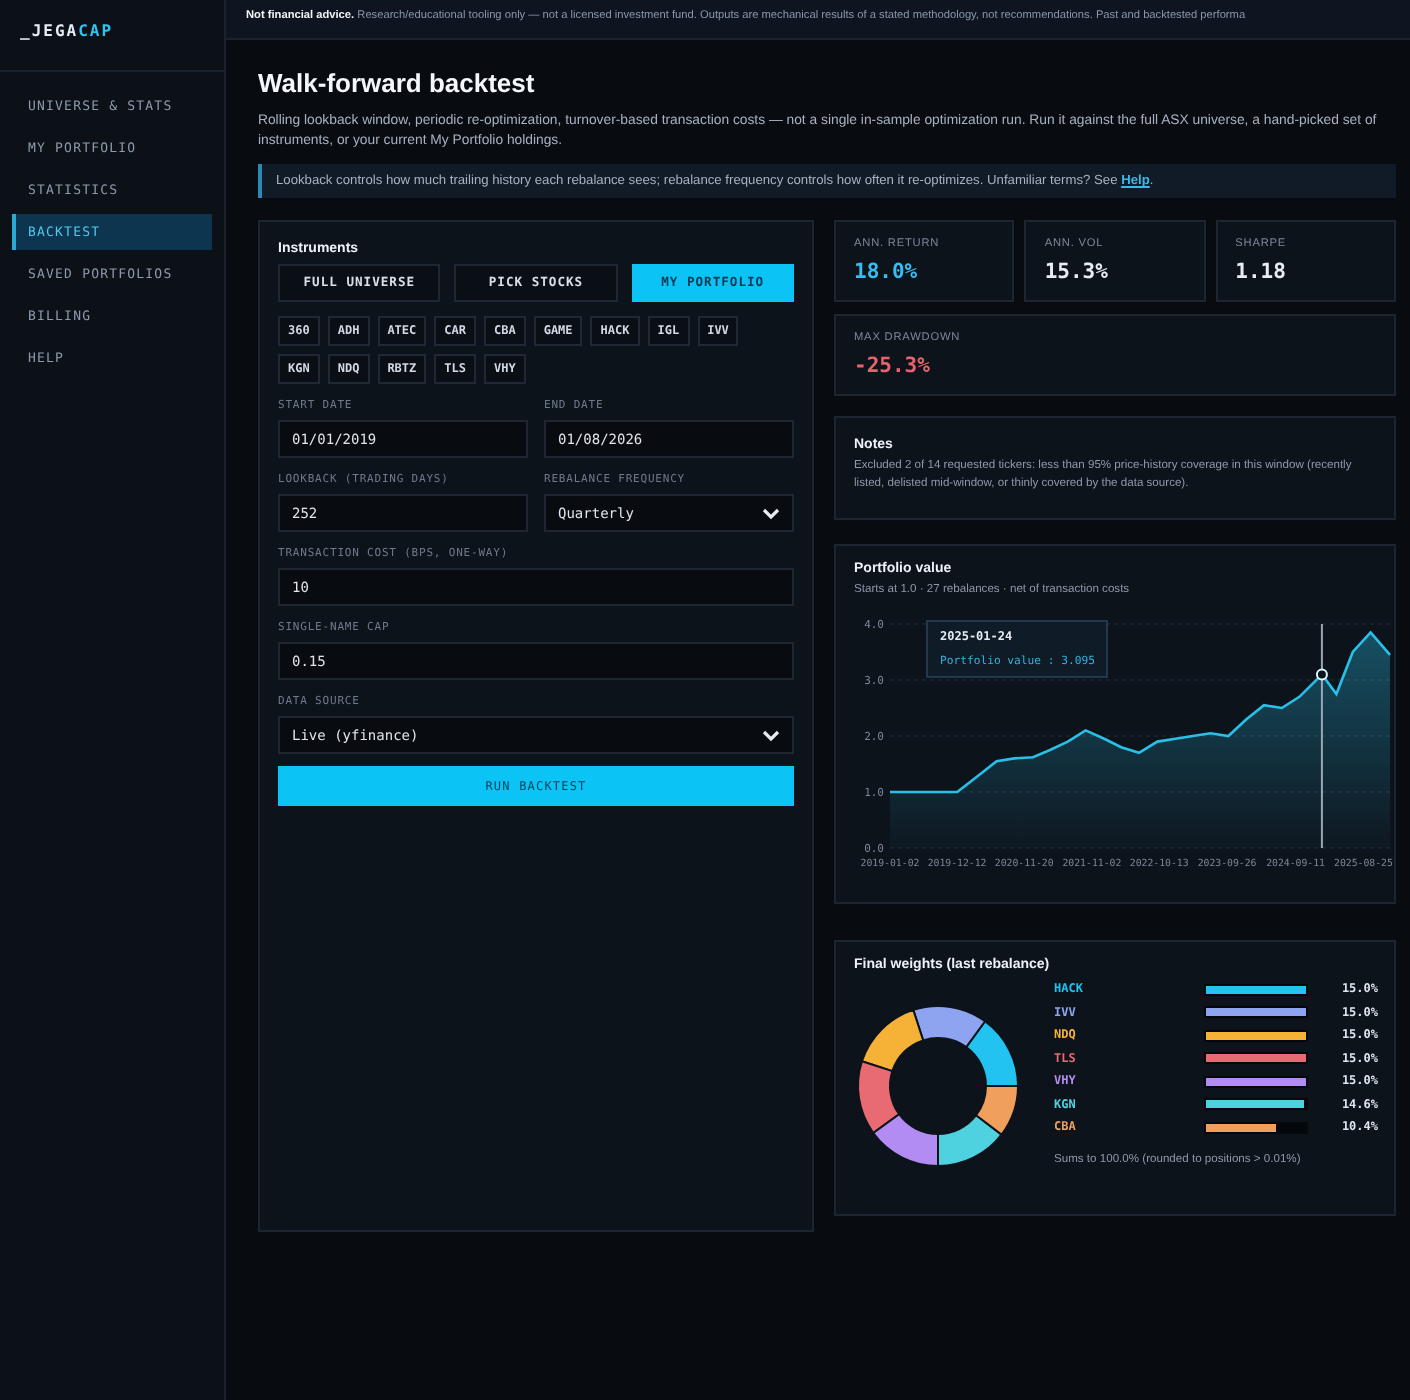 The width and height of the screenshot is (1410, 1400). I want to click on stat-value: -25.3%, so click(893, 366).